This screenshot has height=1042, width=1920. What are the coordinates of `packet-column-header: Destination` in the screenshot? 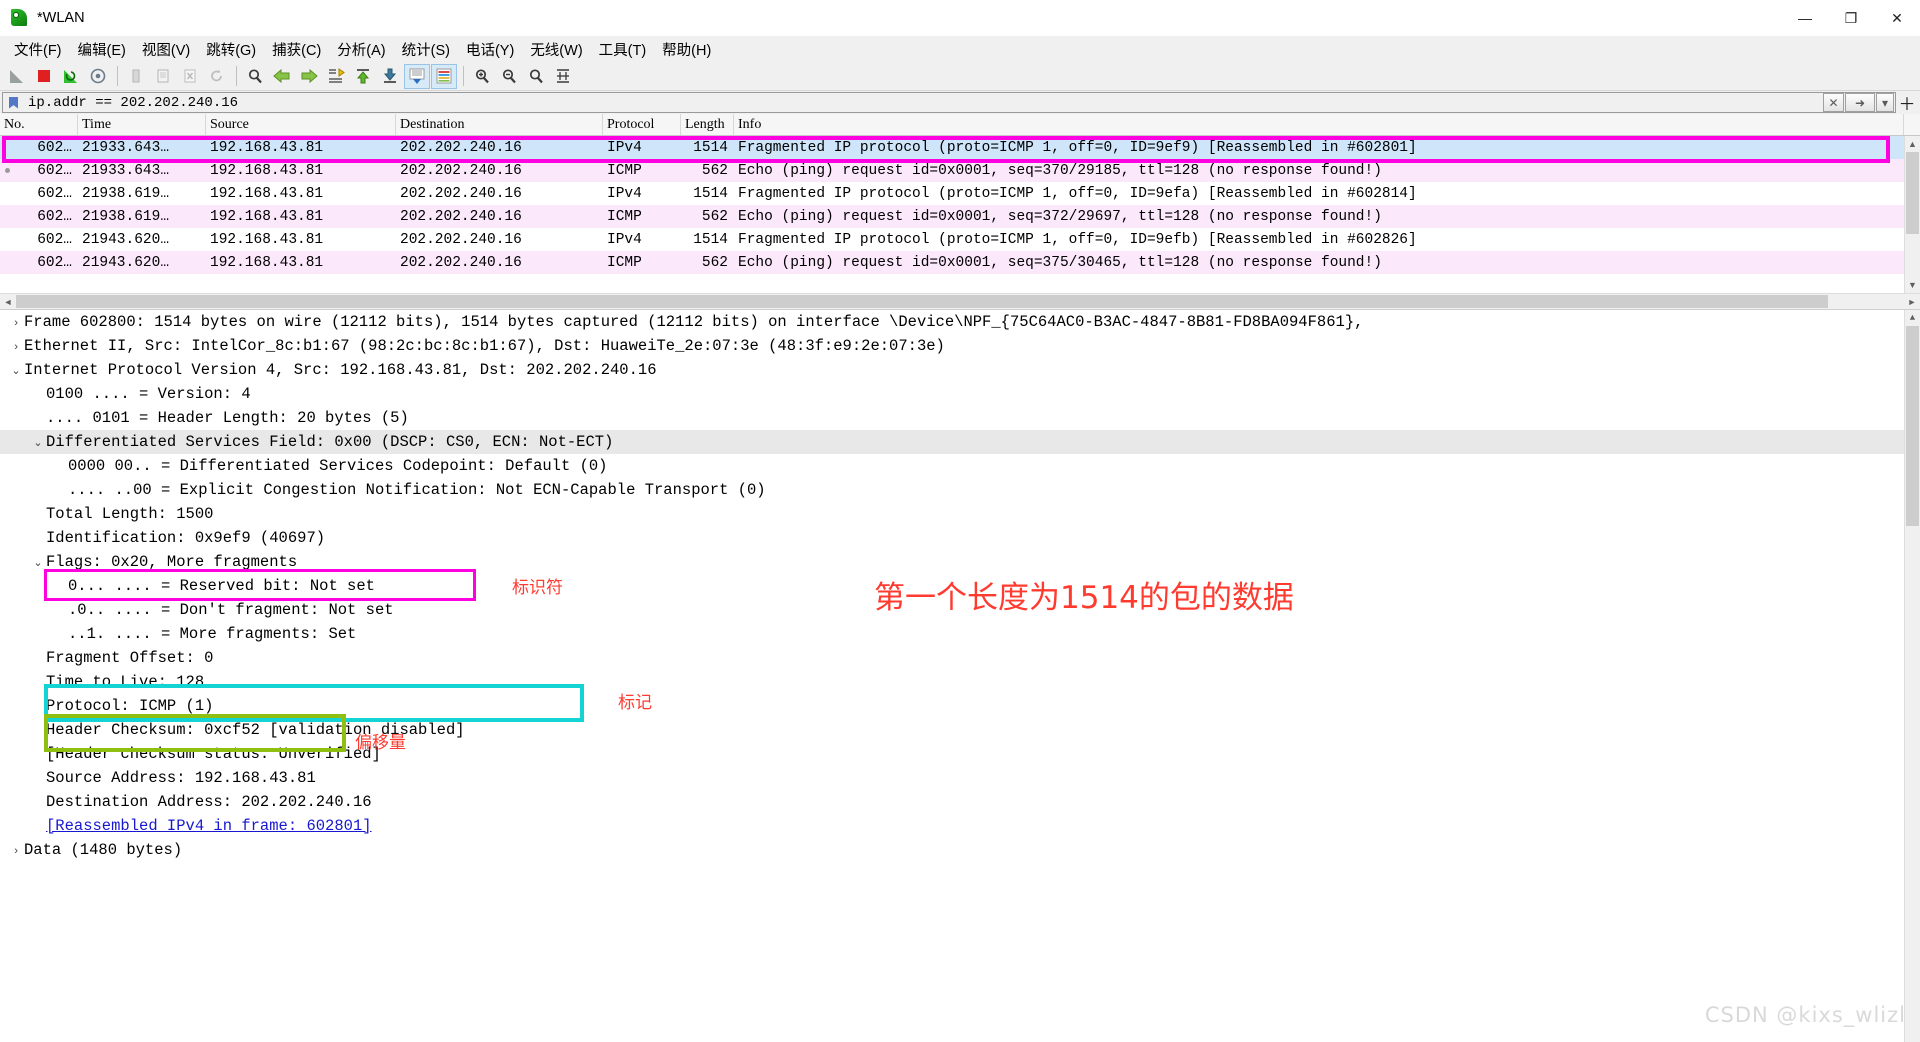 It's located at (499, 124).